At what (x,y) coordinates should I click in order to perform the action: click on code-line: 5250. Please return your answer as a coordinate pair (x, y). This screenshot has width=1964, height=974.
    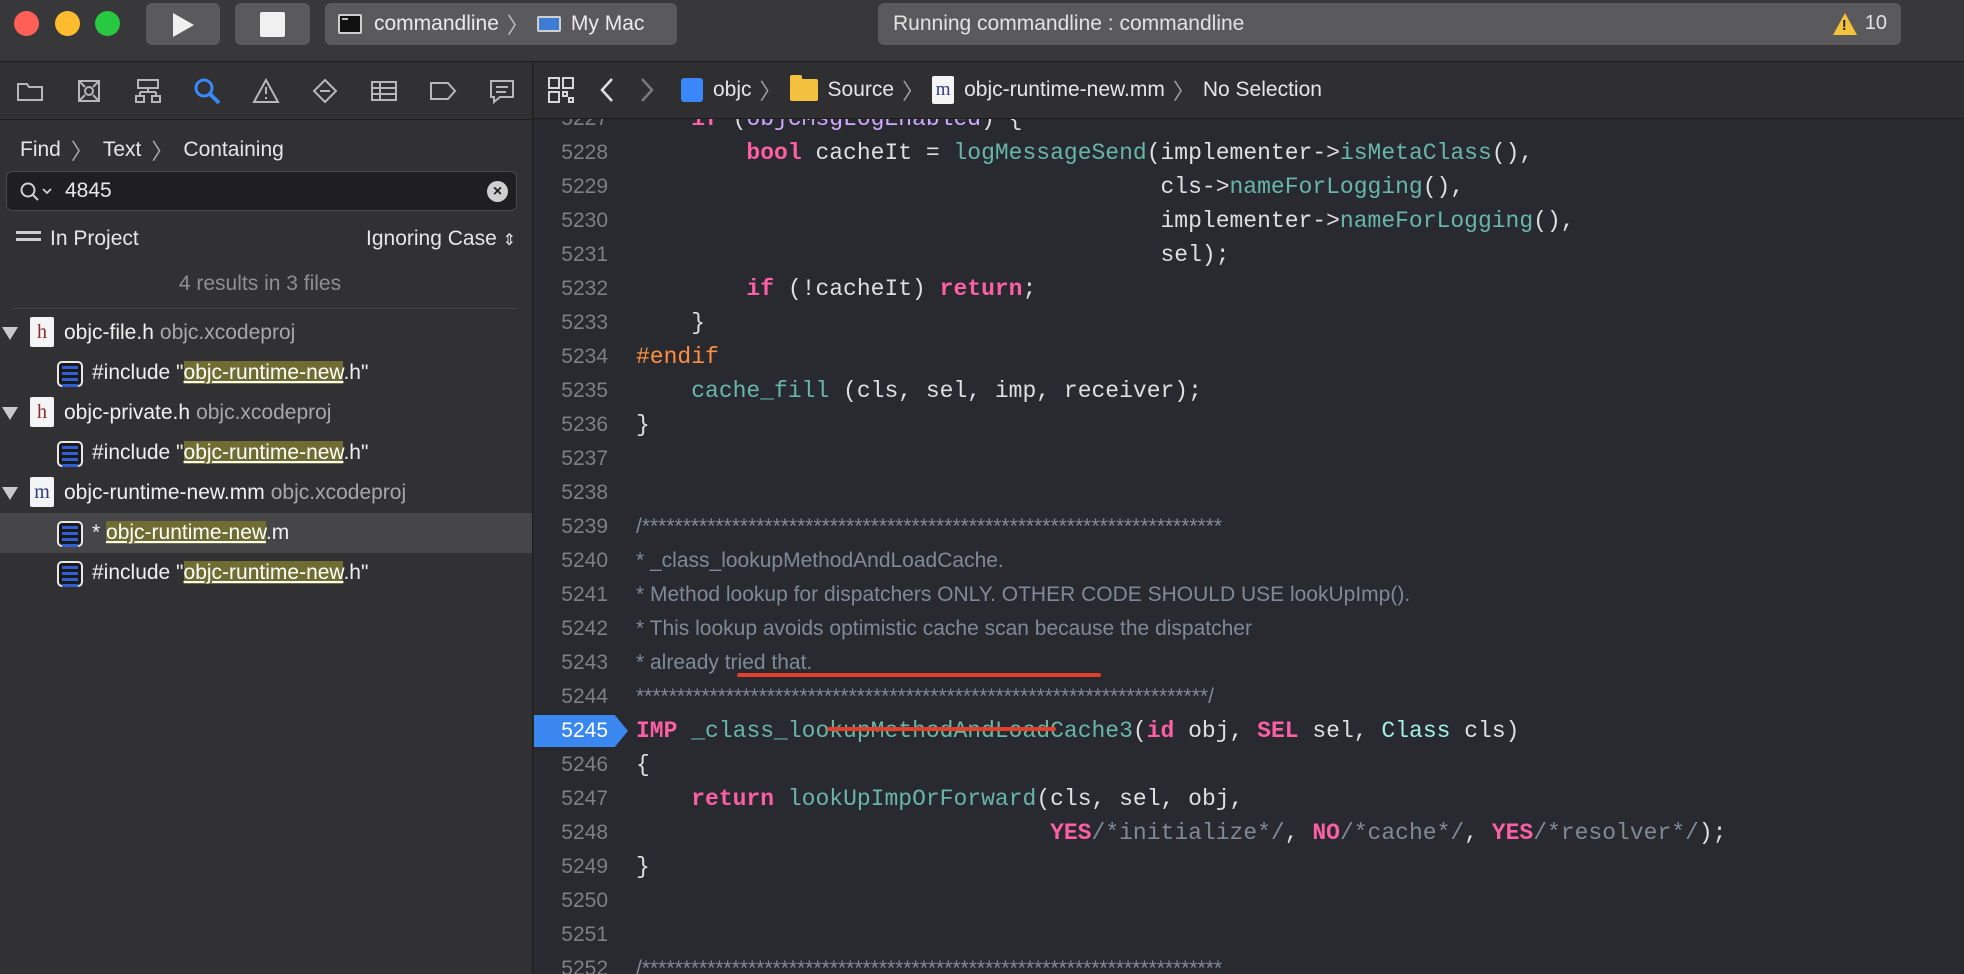
    Looking at the image, I should click on (1249, 901).